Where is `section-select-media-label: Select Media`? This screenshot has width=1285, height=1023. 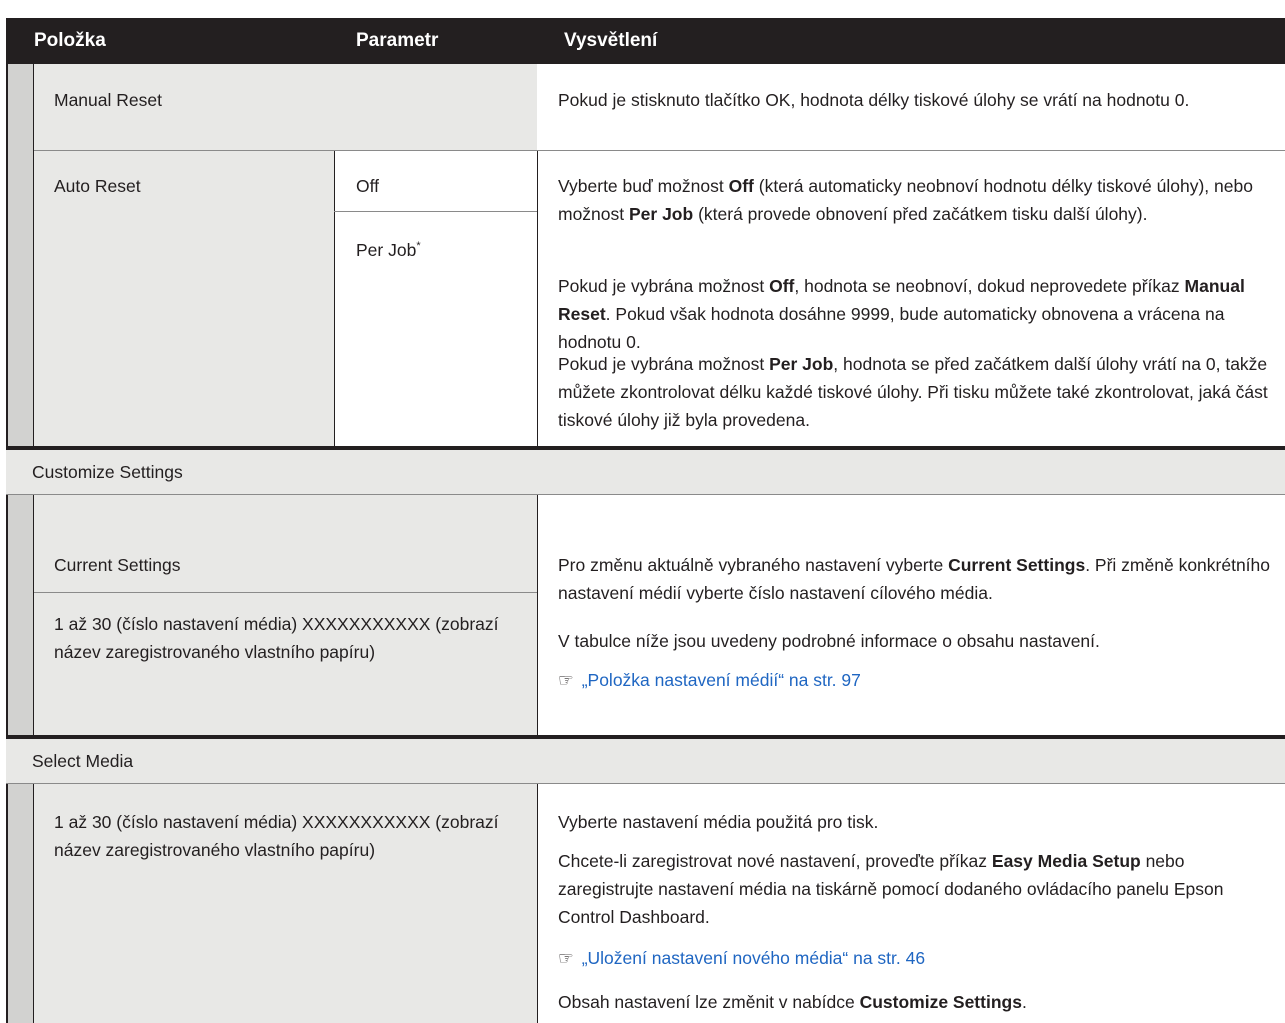 section-select-media-label: Select Media is located at coordinates (83, 761).